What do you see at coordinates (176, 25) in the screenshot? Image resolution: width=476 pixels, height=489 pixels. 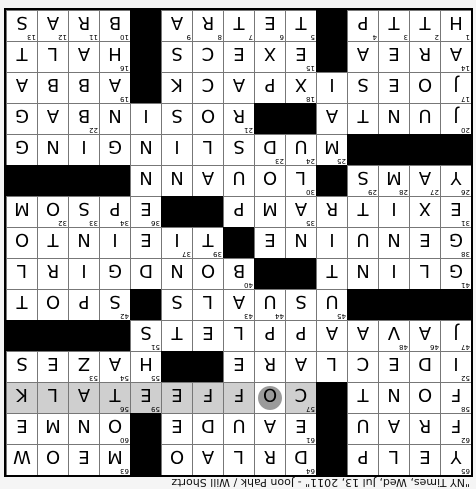 I see `grid-cell: 9A` at bounding box center [176, 25].